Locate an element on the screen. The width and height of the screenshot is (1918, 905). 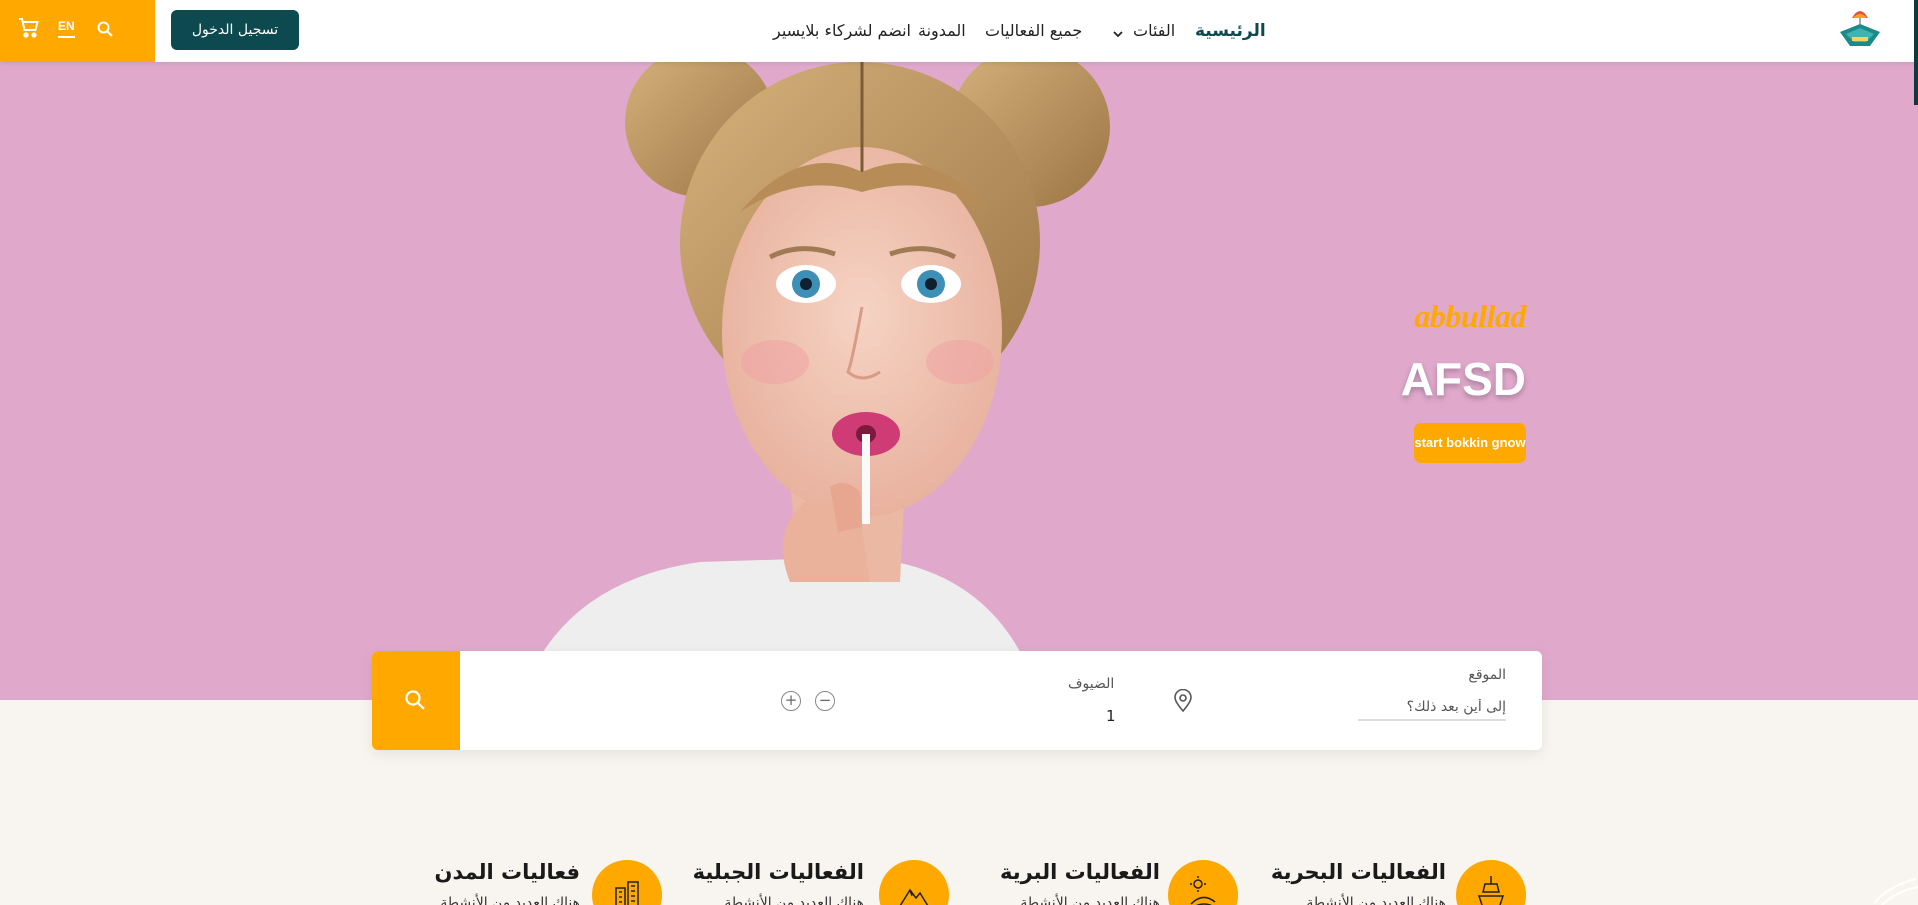
category-title: الفعاليات البحرية is located at coordinates (1358, 872).